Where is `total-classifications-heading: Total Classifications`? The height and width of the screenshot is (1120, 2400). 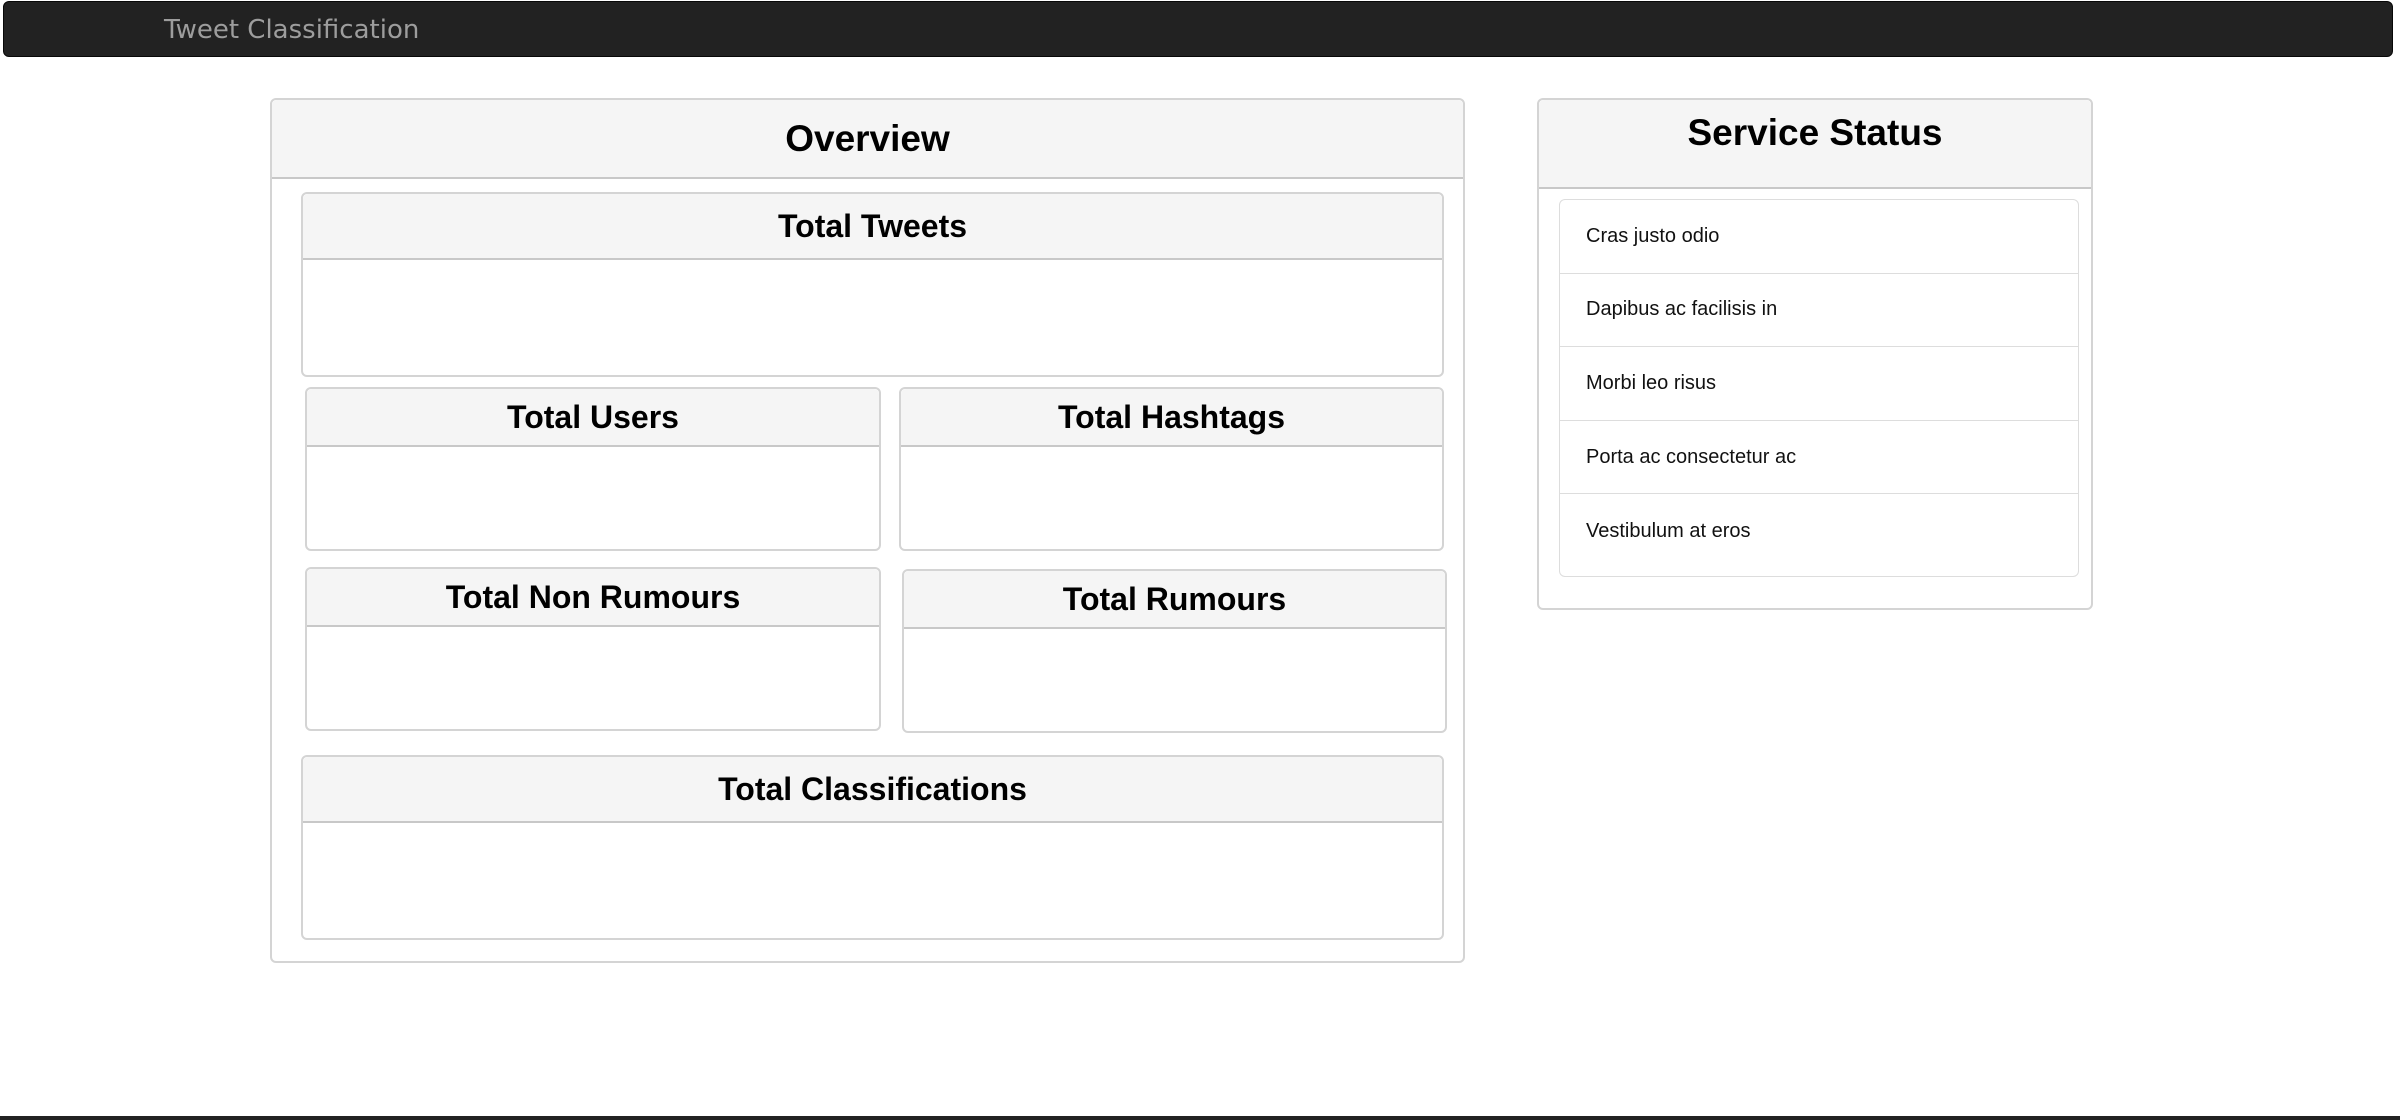 total-classifications-heading: Total Classifications is located at coordinates (872, 790).